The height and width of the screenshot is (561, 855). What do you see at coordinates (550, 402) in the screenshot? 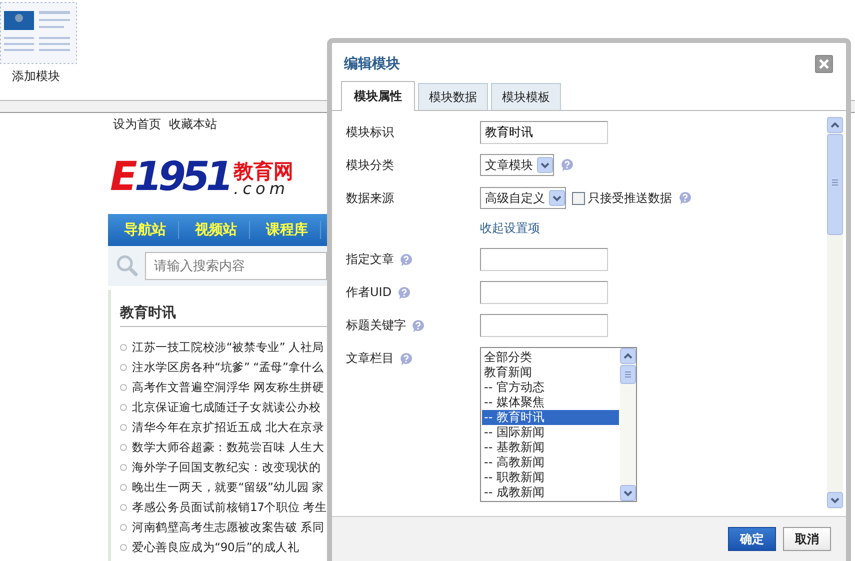
I see `list-option: -- 媒体聚焦` at bounding box center [550, 402].